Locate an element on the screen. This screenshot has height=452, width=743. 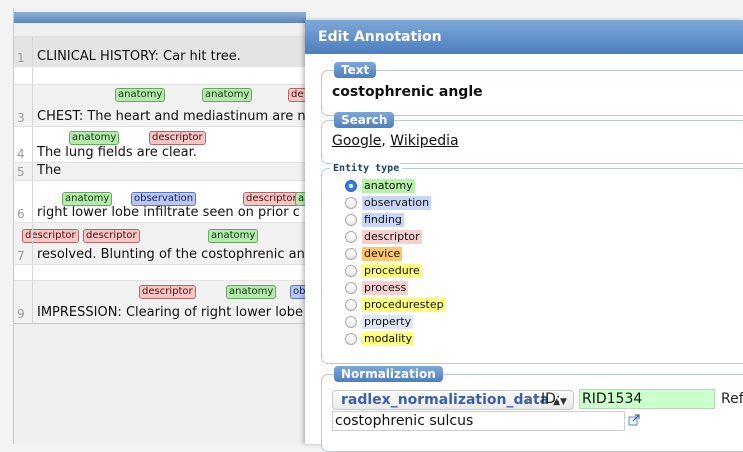
normalization-id-input: RID1534 is located at coordinates (647, 399).